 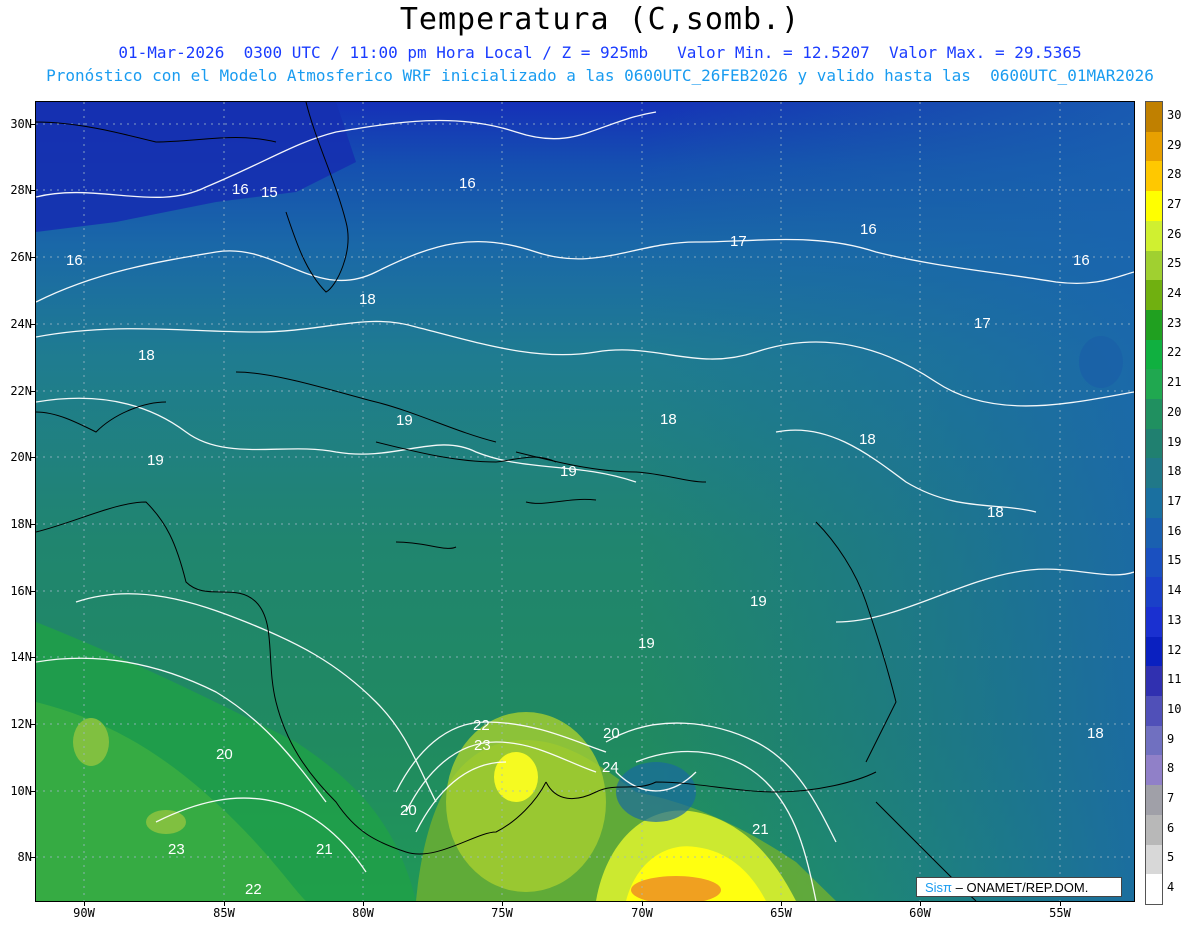 What do you see at coordinates (21, 791) in the screenshot?
I see `lat-label: 10N` at bounding box center [21, 791].